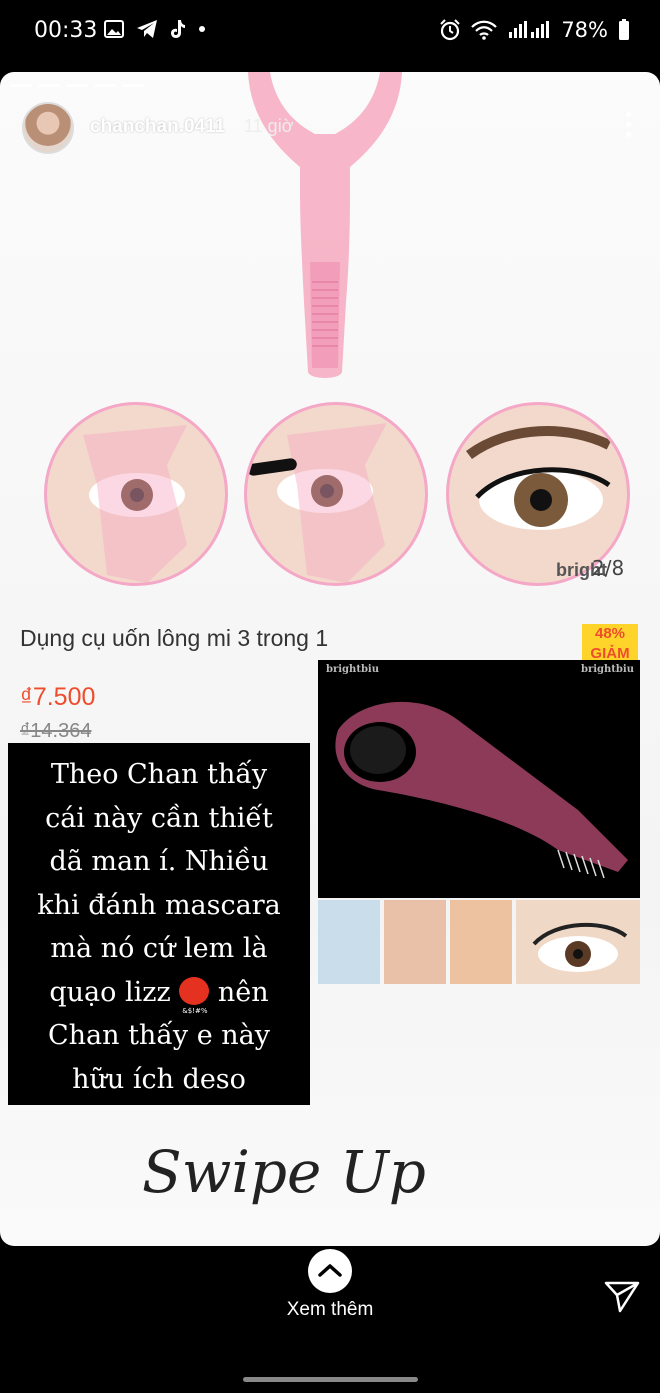 The height and width of the screenshot is (1393, 660). Describe the element at coordinates (450, 30) in the screenshot. I see `alarm-icon` at that location.